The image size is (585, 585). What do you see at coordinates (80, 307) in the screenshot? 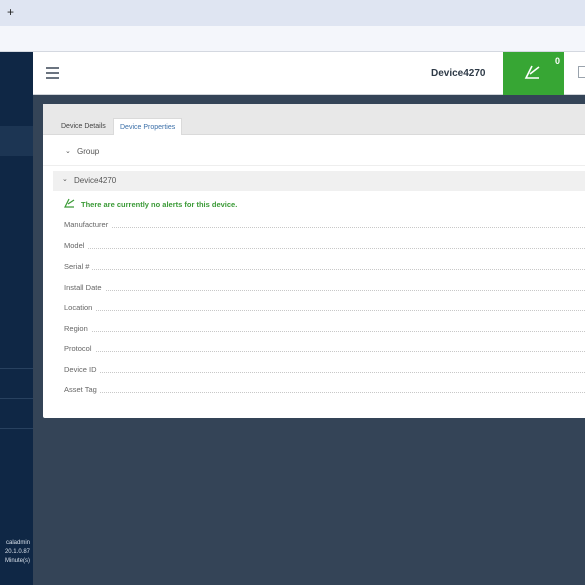
I see `property-label: Location` at bounding box center [80, 307].